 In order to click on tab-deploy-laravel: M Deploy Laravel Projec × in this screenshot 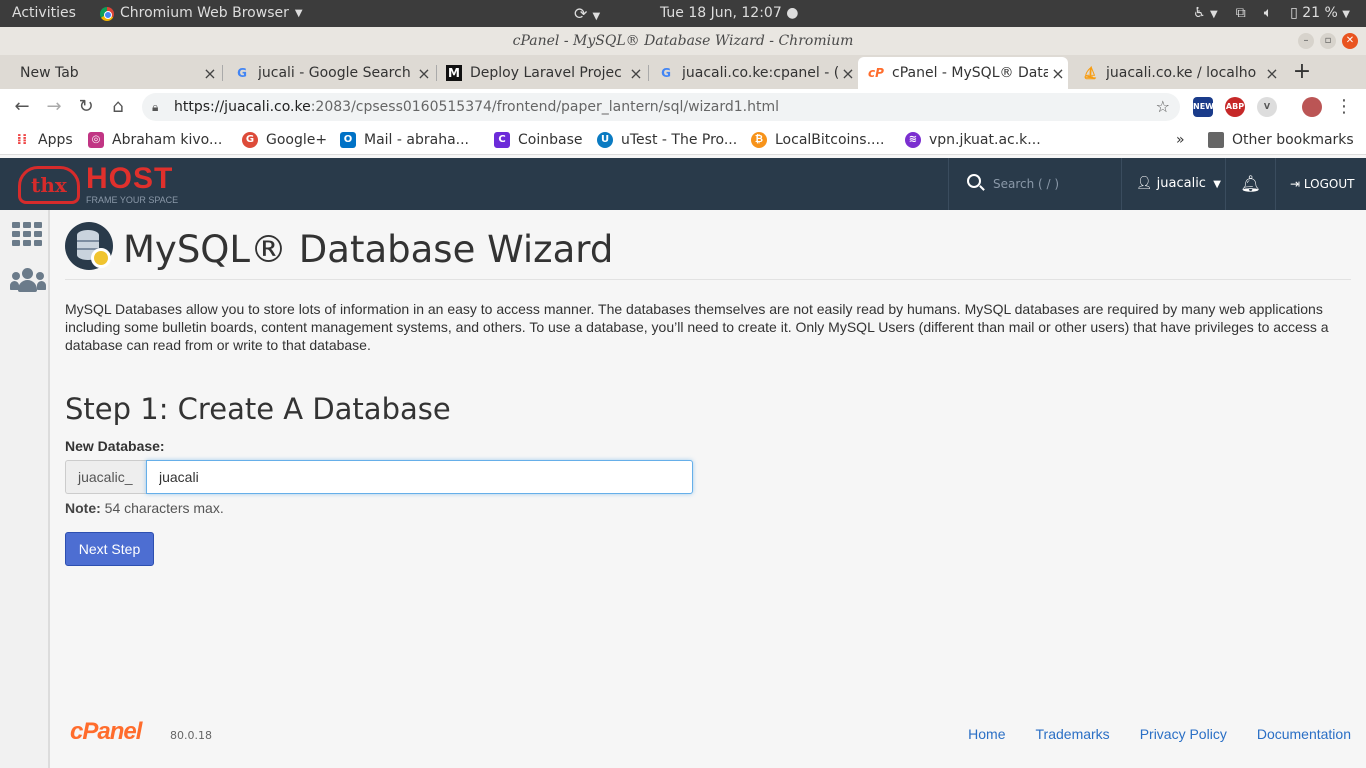, I will do `click(541, 73)`.